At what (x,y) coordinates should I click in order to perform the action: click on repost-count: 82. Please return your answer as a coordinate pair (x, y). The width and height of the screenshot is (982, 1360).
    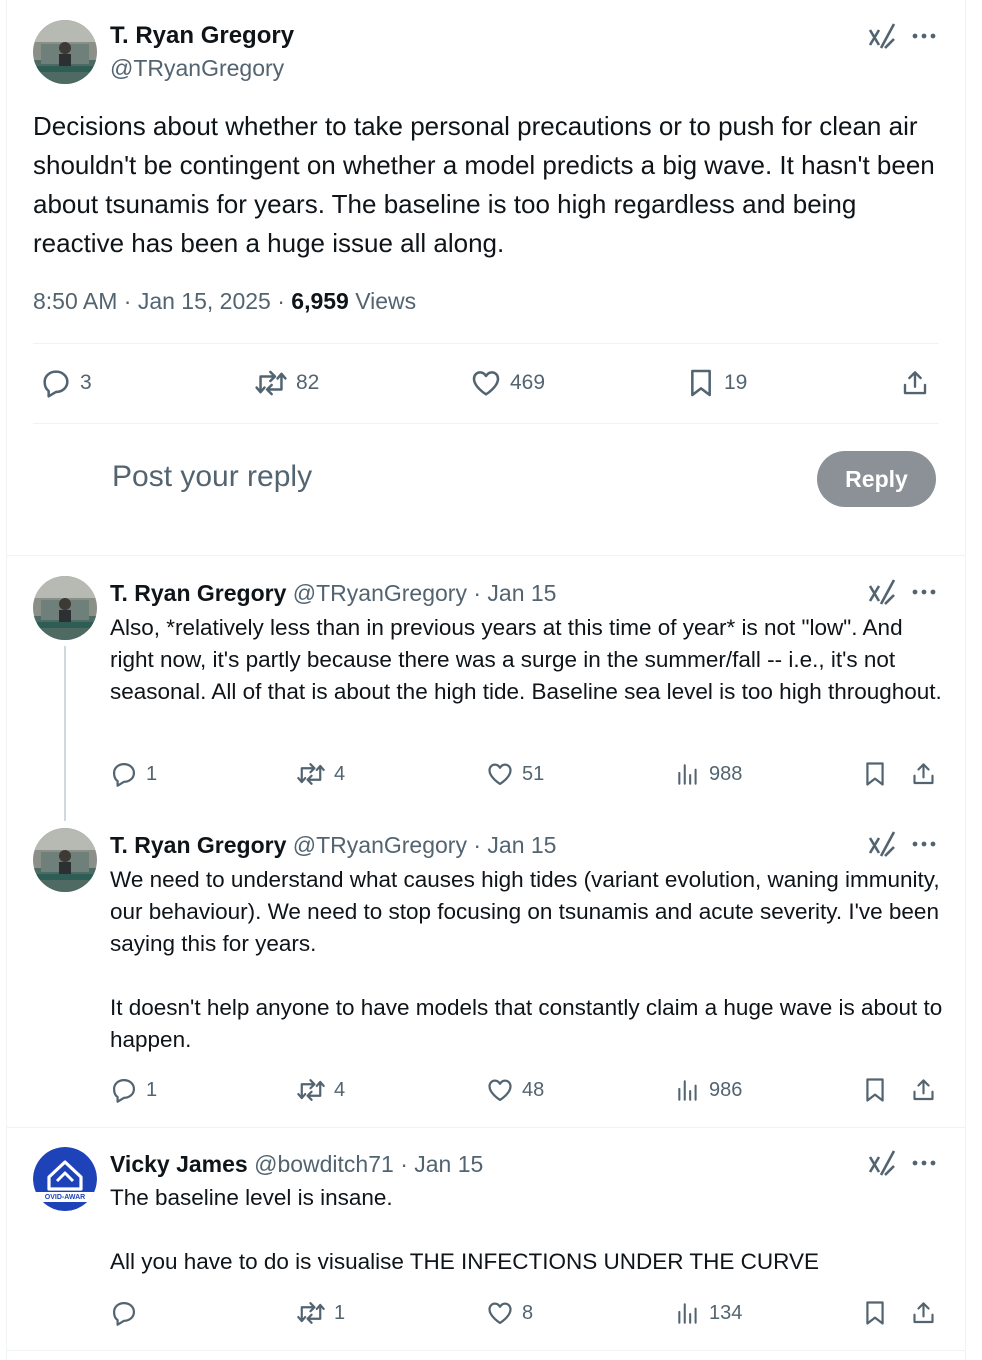
    Looking at the image, I should click on (308, 382).